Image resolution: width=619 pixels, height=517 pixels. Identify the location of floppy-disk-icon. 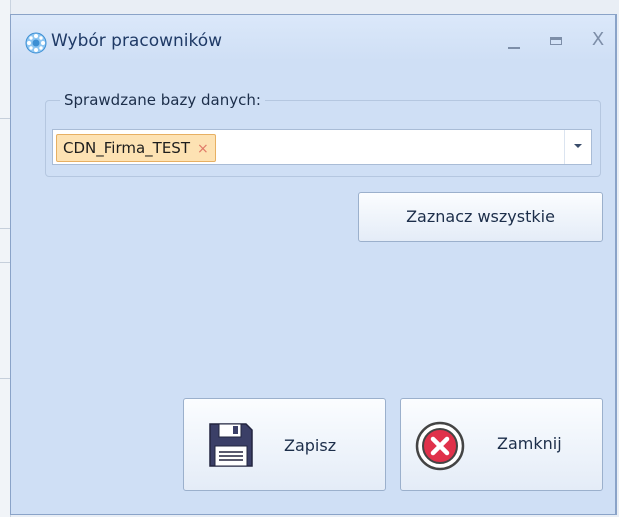
(231, 445).